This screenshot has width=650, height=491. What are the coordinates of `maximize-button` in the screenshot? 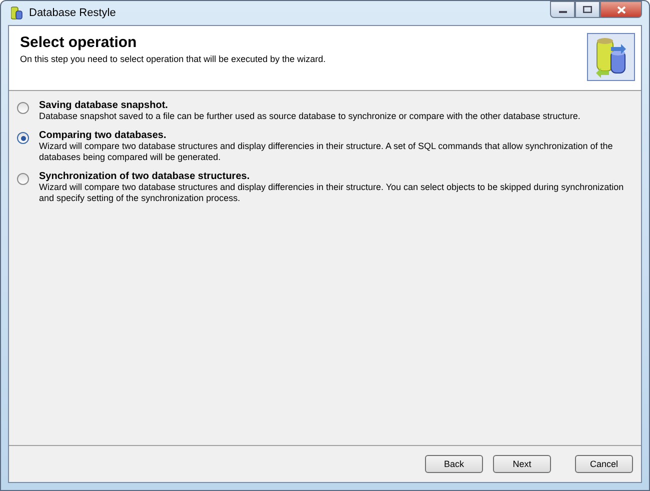 It's located at (587, 9).